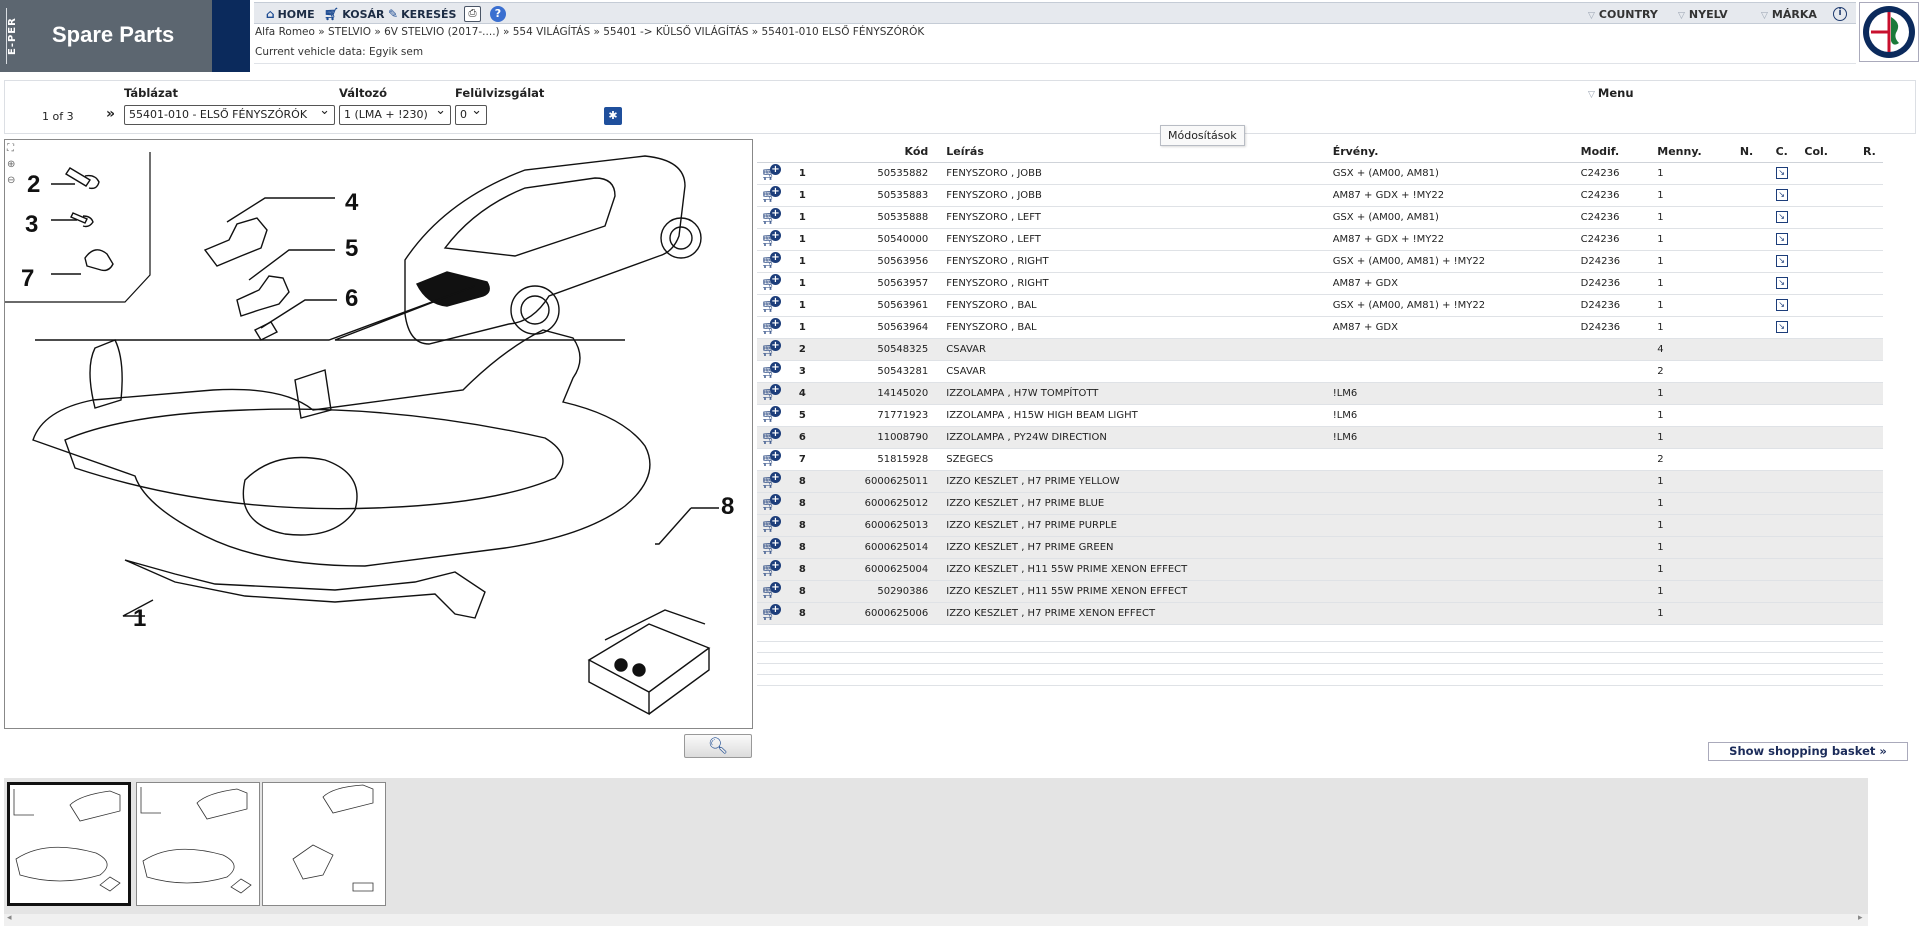 Image resolution: width=1920 pixels, height=934 pixels. What do you see at coordinates (613, 116) in the screenshot?
I see `lightbulb-icon: ✱` at bounding box center [613, 116].